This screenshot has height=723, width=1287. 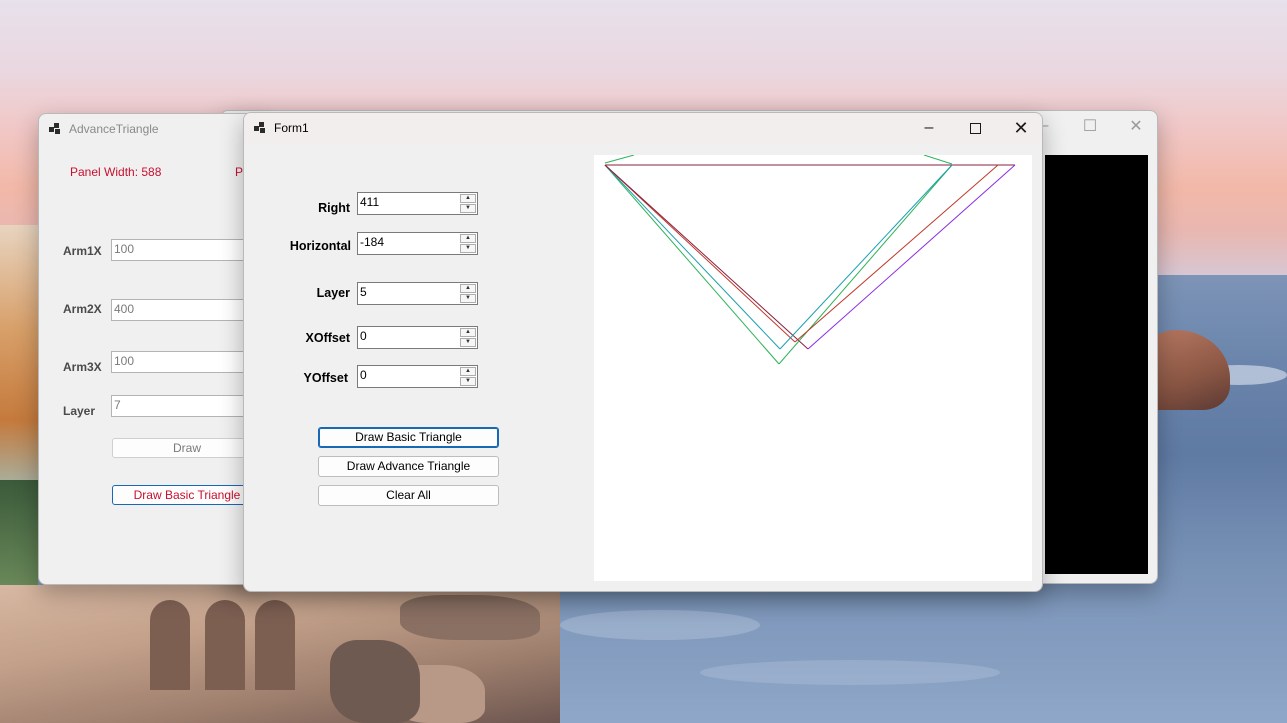 I want to click on arm1x-label: Arm1X, so click(x=82, y=251).